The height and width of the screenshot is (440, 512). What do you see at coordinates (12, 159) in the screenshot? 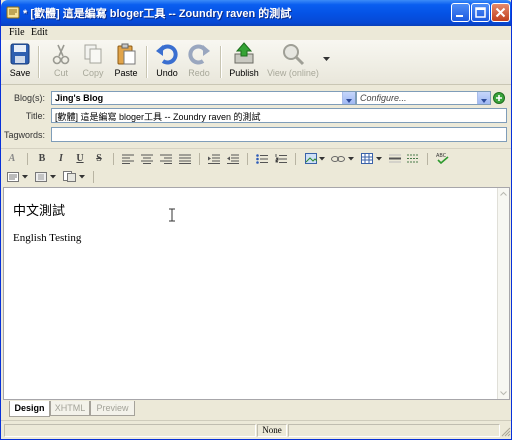
I see `font-icon: A` at bounding box center [12, 159].